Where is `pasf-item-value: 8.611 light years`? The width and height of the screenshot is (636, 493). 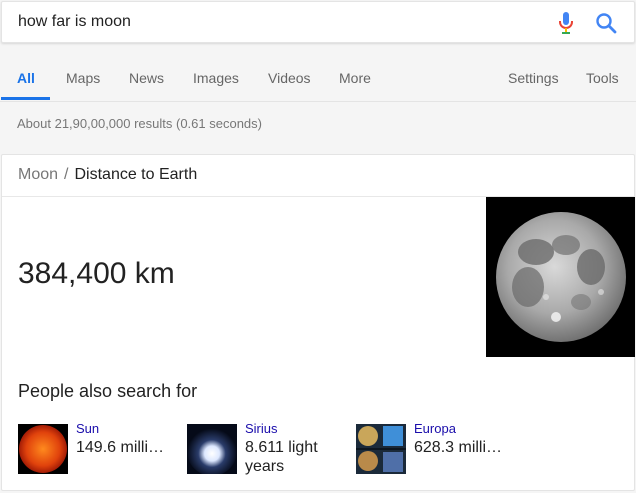 pasf-item-value: 8.611 light years is located at coordinates (281, 457).